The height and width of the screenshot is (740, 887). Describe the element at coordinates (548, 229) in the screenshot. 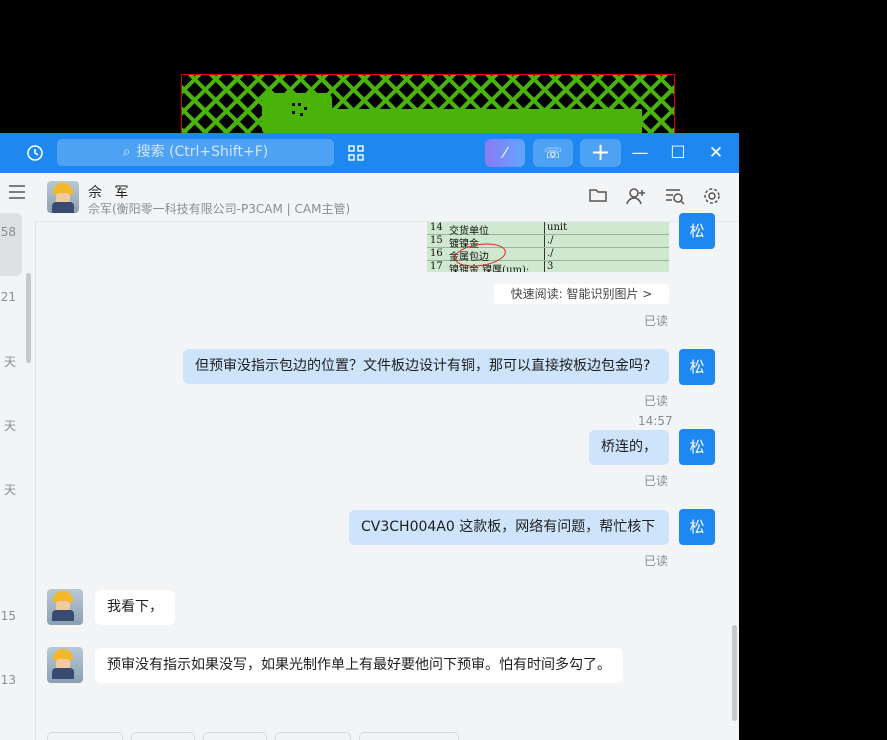

I see `table-row: 14 交货单位 unit` at that location.